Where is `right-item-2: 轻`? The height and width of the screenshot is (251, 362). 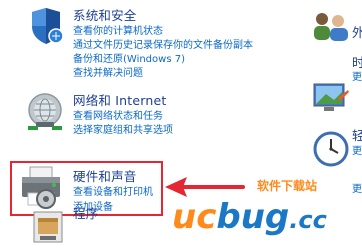
right-item-2: 轻 is located at coordinates (357, 135).